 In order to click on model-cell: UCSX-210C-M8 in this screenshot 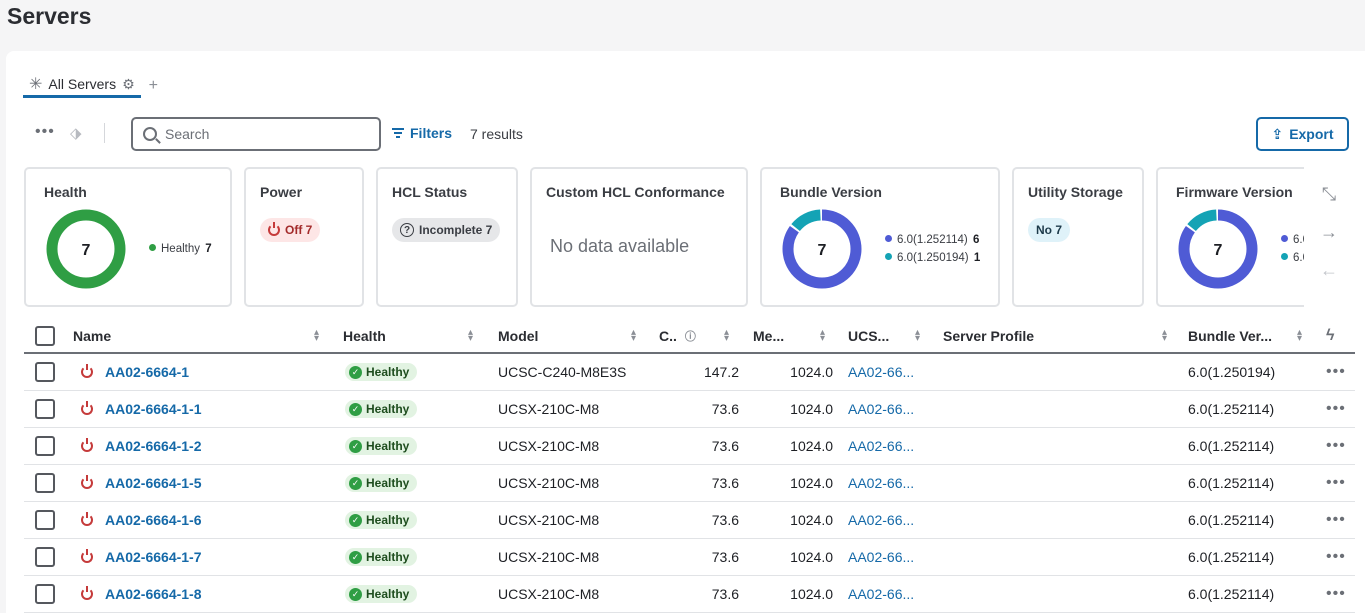, I will do `click(549, 446)`.